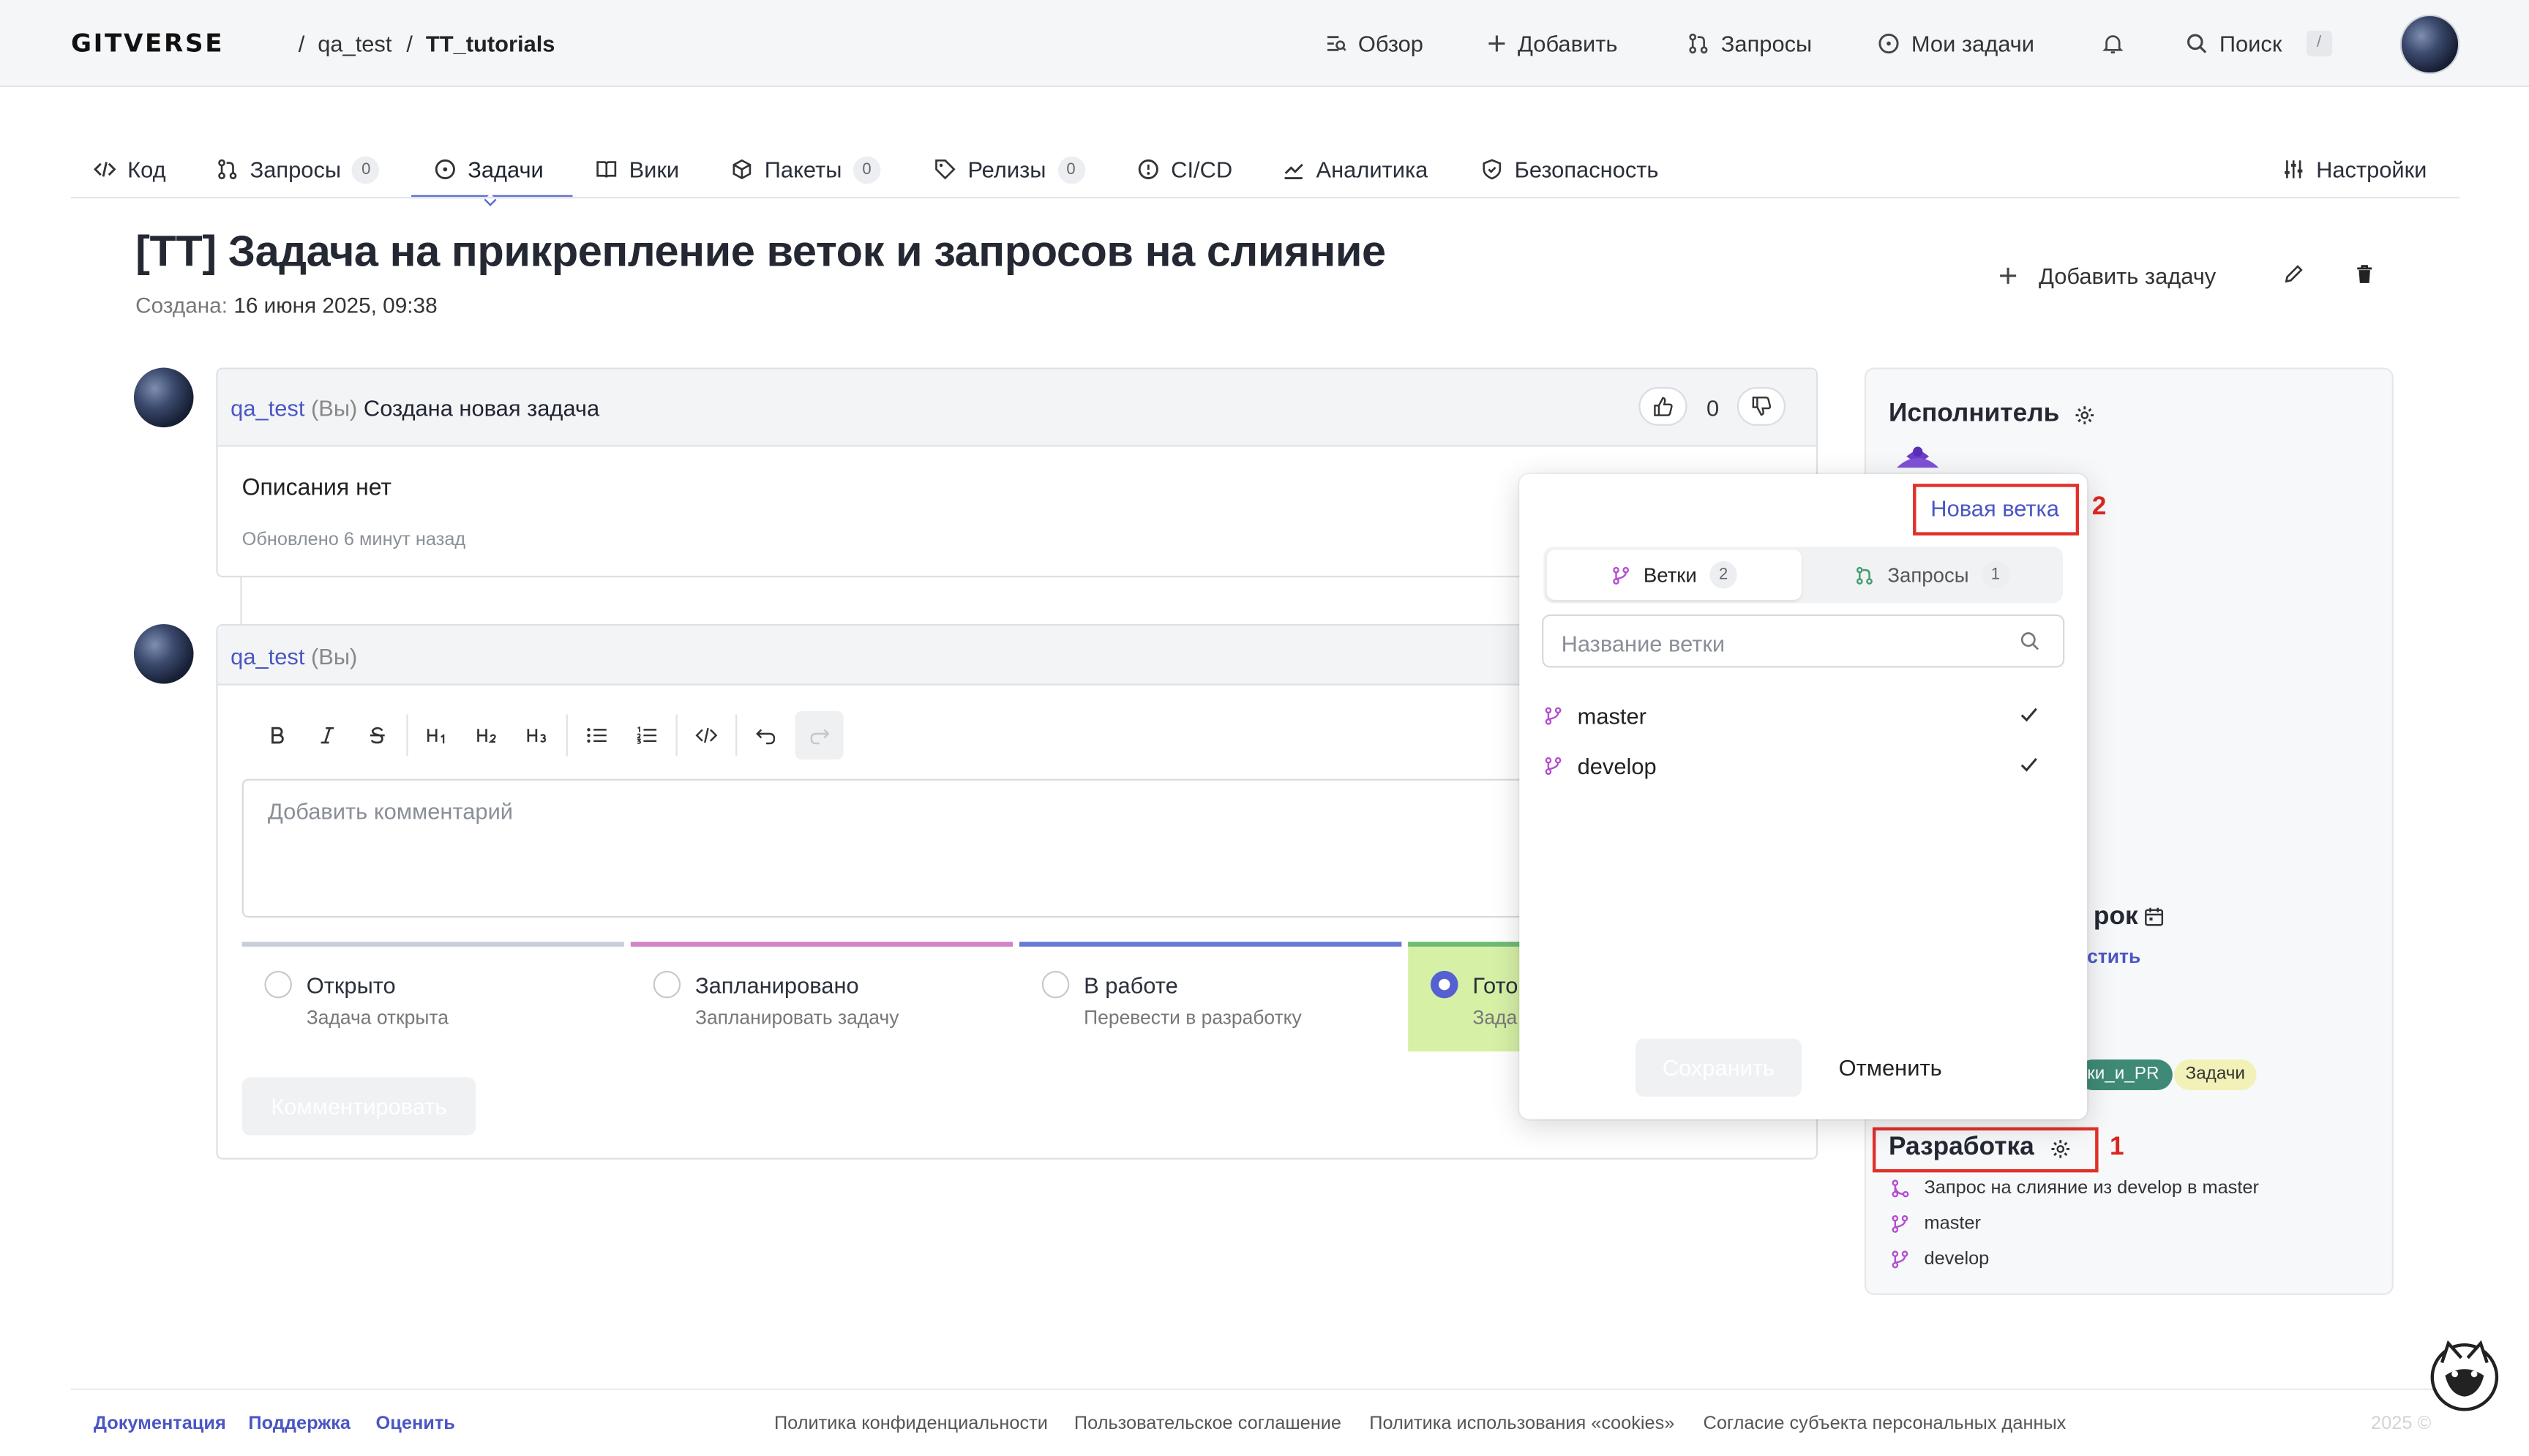 This screenshot has height=1456, width=2529. Describe the element at coordinates (667, 985) in the screenshot. I see `status-planned-radio` at that location.